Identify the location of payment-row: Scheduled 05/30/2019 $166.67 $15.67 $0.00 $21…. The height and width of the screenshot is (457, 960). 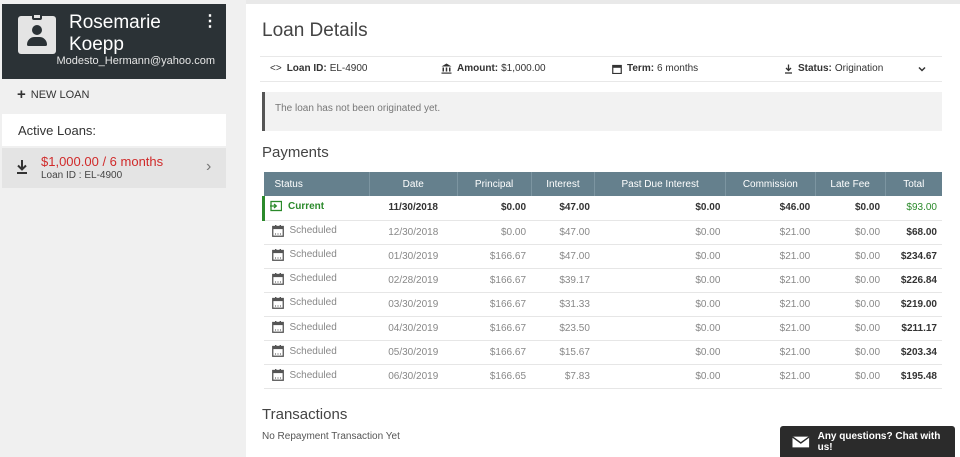
(602, 353).